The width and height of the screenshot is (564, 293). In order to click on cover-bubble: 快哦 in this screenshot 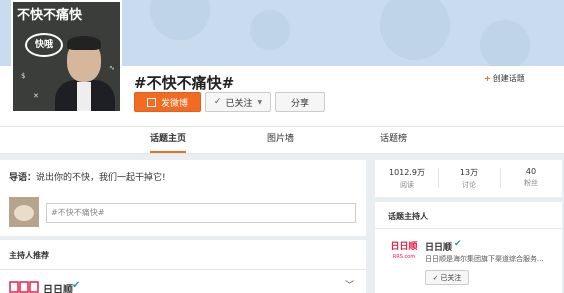, I will do `click(44, 45)`.